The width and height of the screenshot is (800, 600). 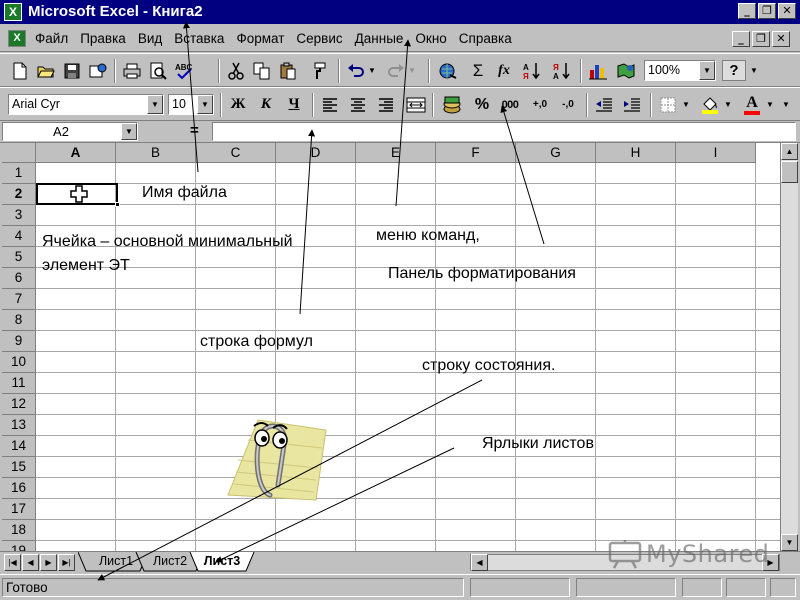 What do you see at coordinates (19, 546) in the screenshot?
I see `row-header: 19` at bounding box center [19, 546].